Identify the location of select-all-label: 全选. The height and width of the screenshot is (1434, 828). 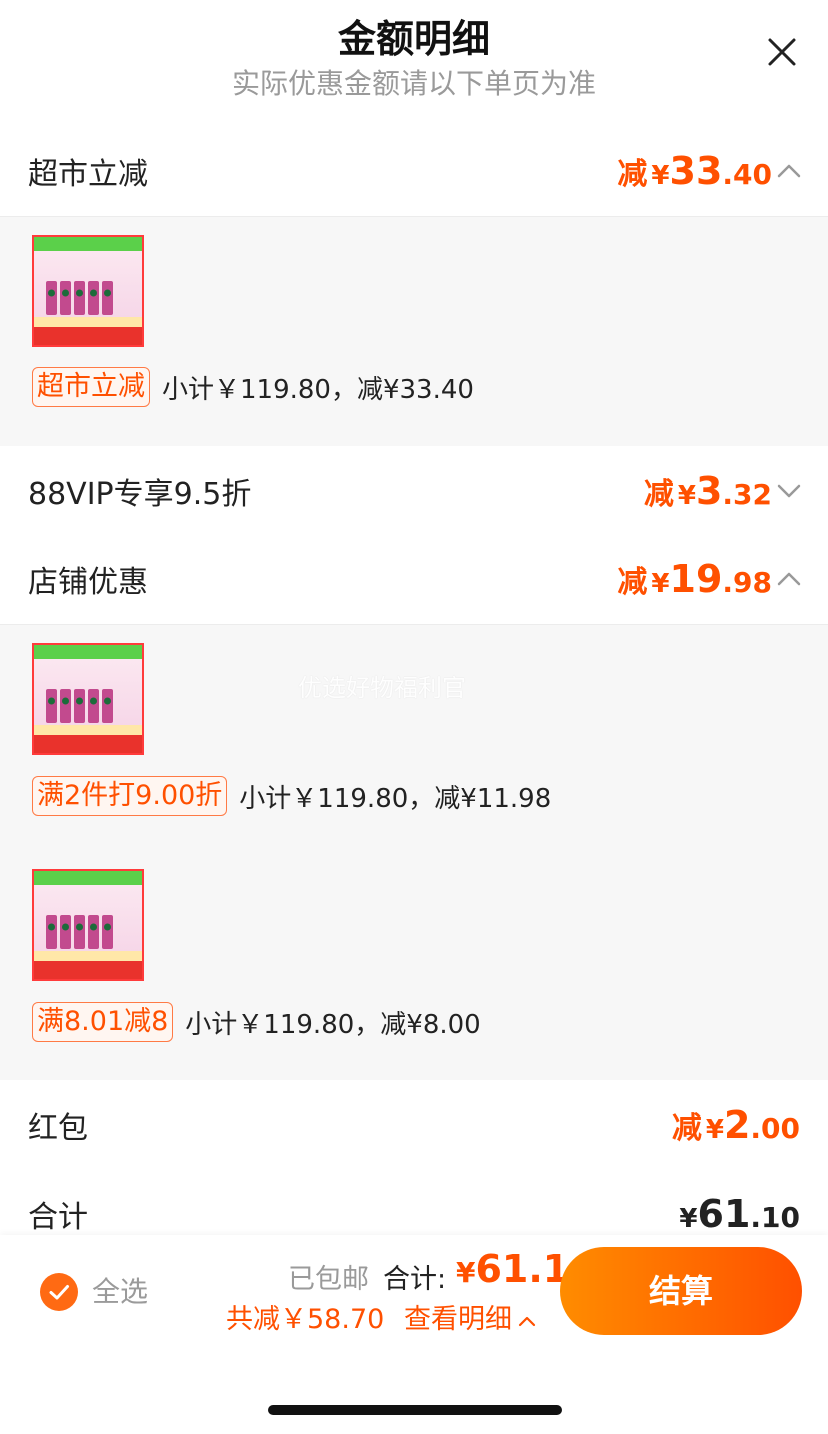
(120, 1292).